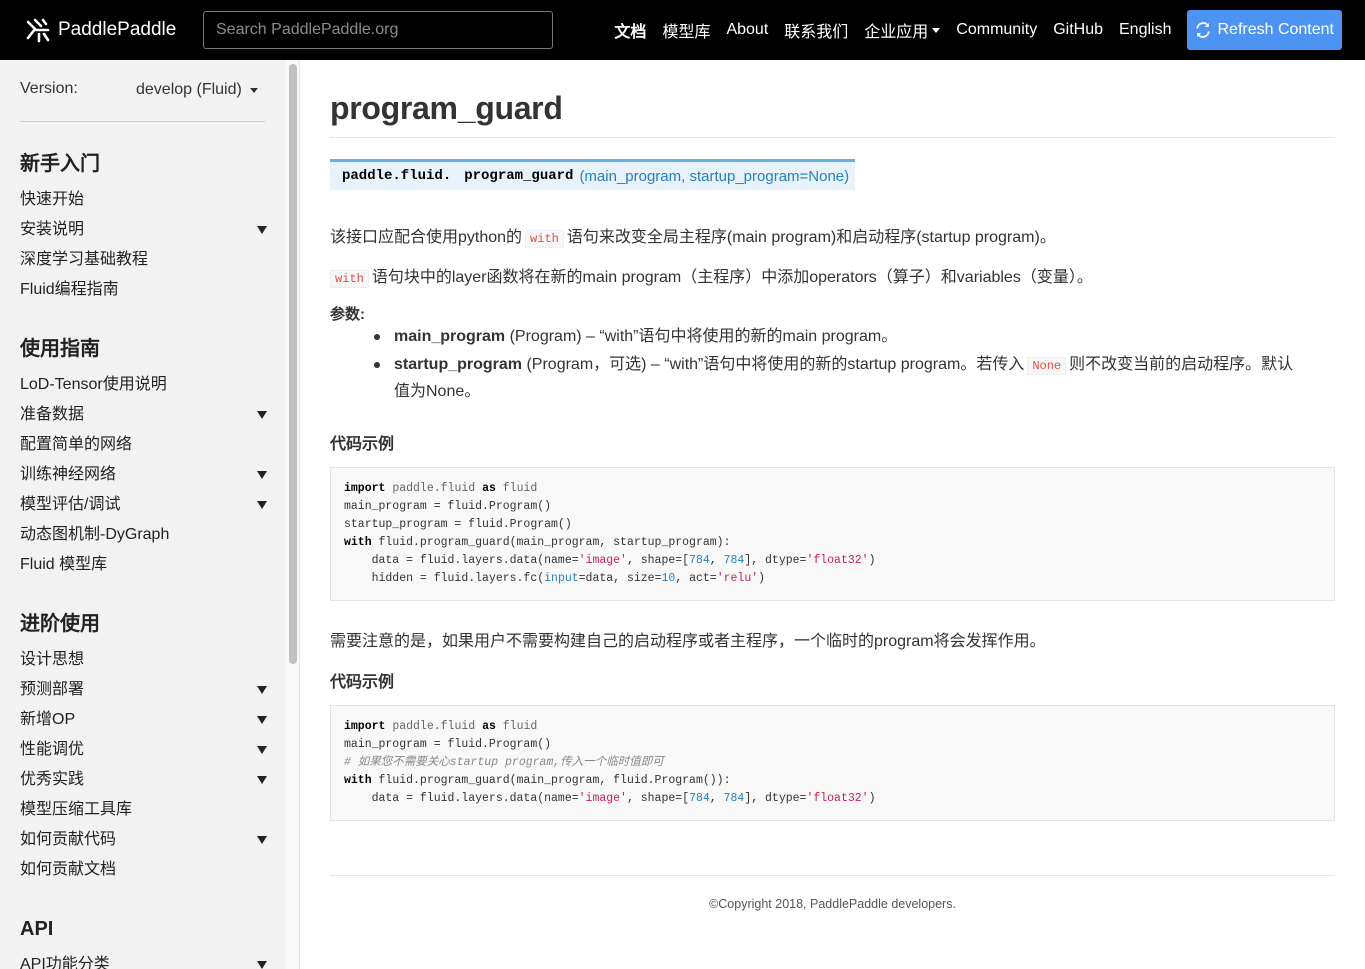 This screenshot has width=1365, height=969. Describe the element at coordinates (145, 690) in the screenshot. I see `sidebar-item: 预测部署` at that location.